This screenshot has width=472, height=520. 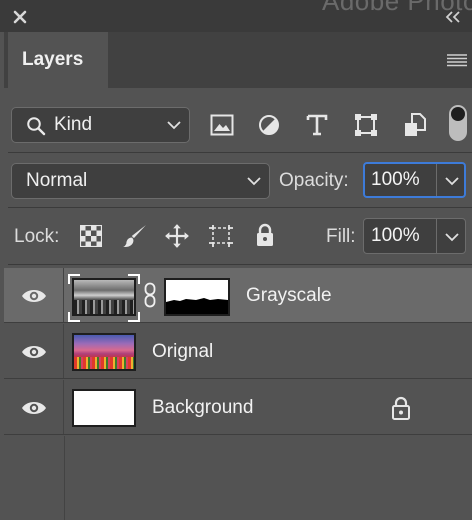 What do you see at coordinates (395, 179) in the screenshot?
I see `opacity-value: 100%` at bounding box center [395, 179].